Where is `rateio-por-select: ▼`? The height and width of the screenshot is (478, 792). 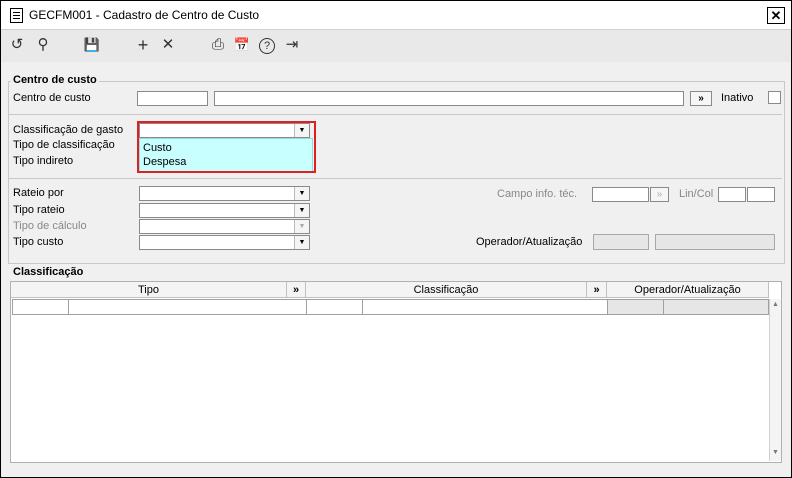 rateio-por-select: ▼ is located at coordinates (224, 193).